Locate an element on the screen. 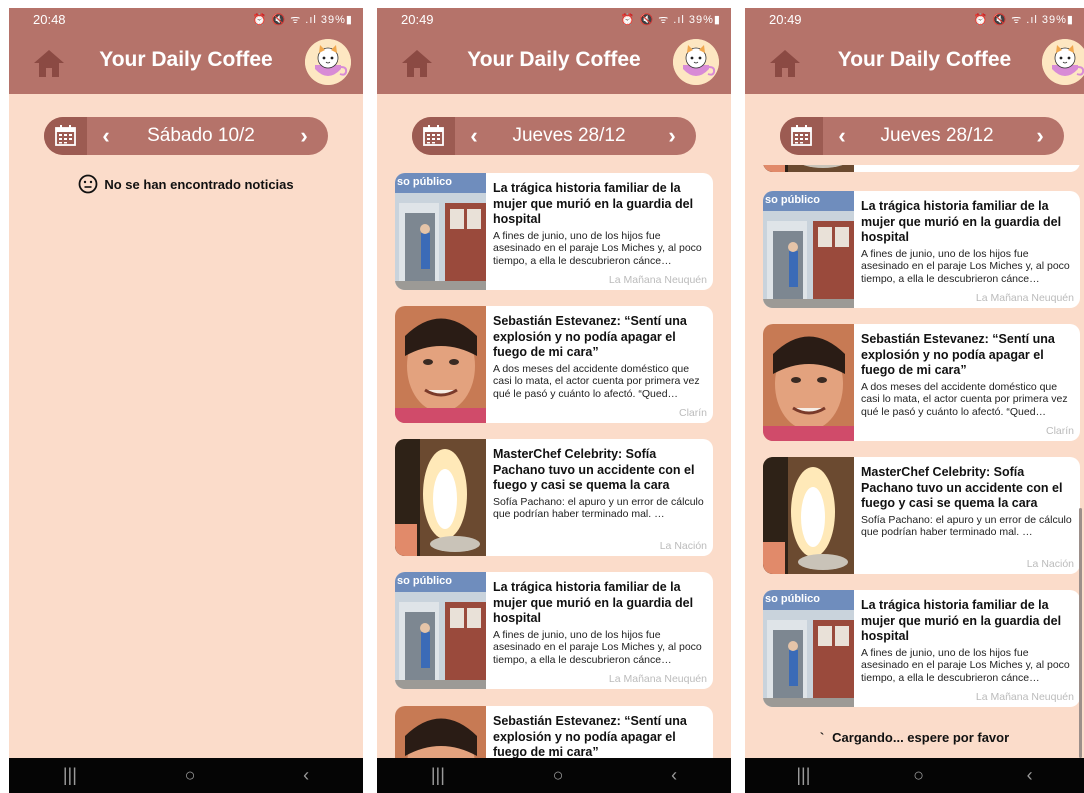 The width and height of the screenshot is (1084, 793). status-time: 20:48 is located at coordinates (49, 19).